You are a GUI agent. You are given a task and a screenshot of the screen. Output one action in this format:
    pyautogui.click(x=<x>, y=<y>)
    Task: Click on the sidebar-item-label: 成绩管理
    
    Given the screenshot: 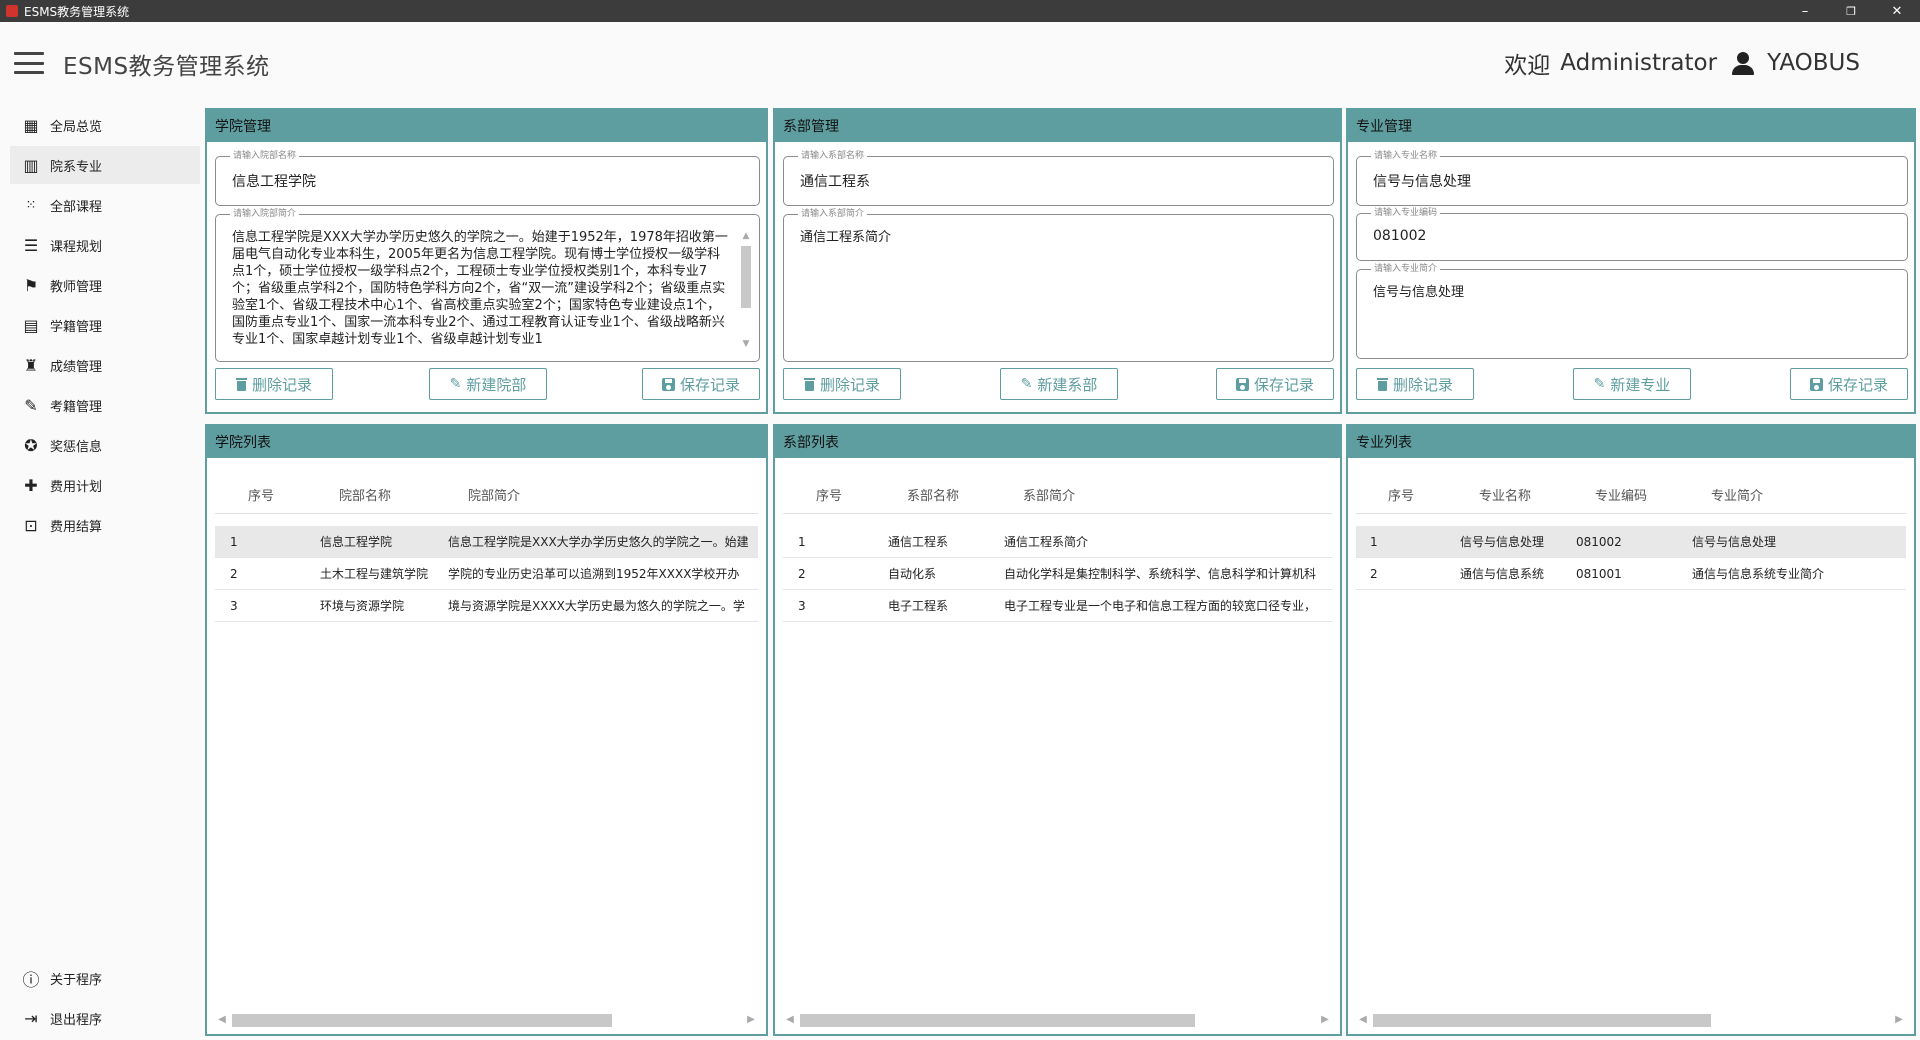 What is the action you would take?
    pyautogui.click(x=76, y=367)
    